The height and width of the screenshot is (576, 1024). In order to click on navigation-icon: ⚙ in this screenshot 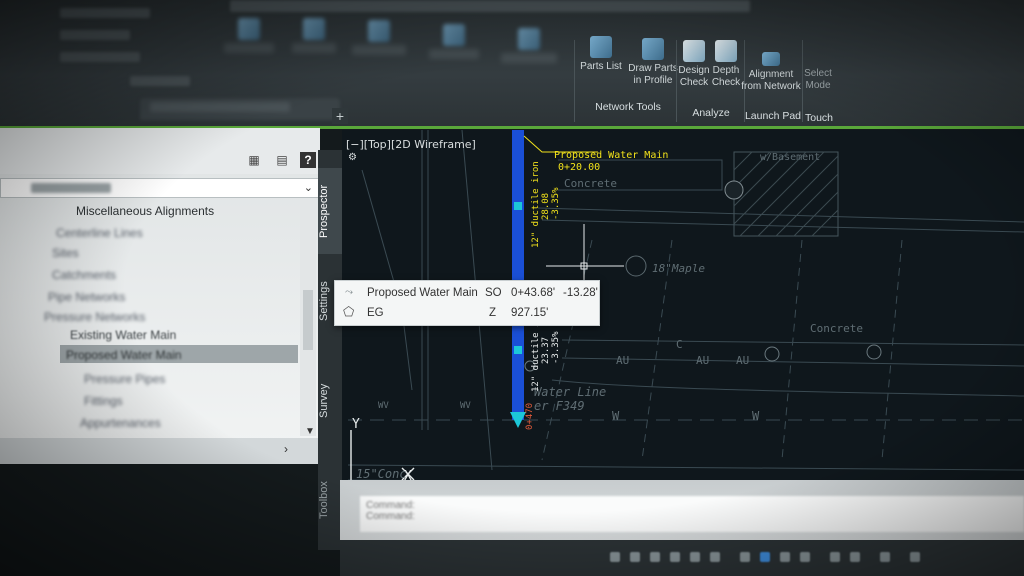, I will do `click(352, 157)`.